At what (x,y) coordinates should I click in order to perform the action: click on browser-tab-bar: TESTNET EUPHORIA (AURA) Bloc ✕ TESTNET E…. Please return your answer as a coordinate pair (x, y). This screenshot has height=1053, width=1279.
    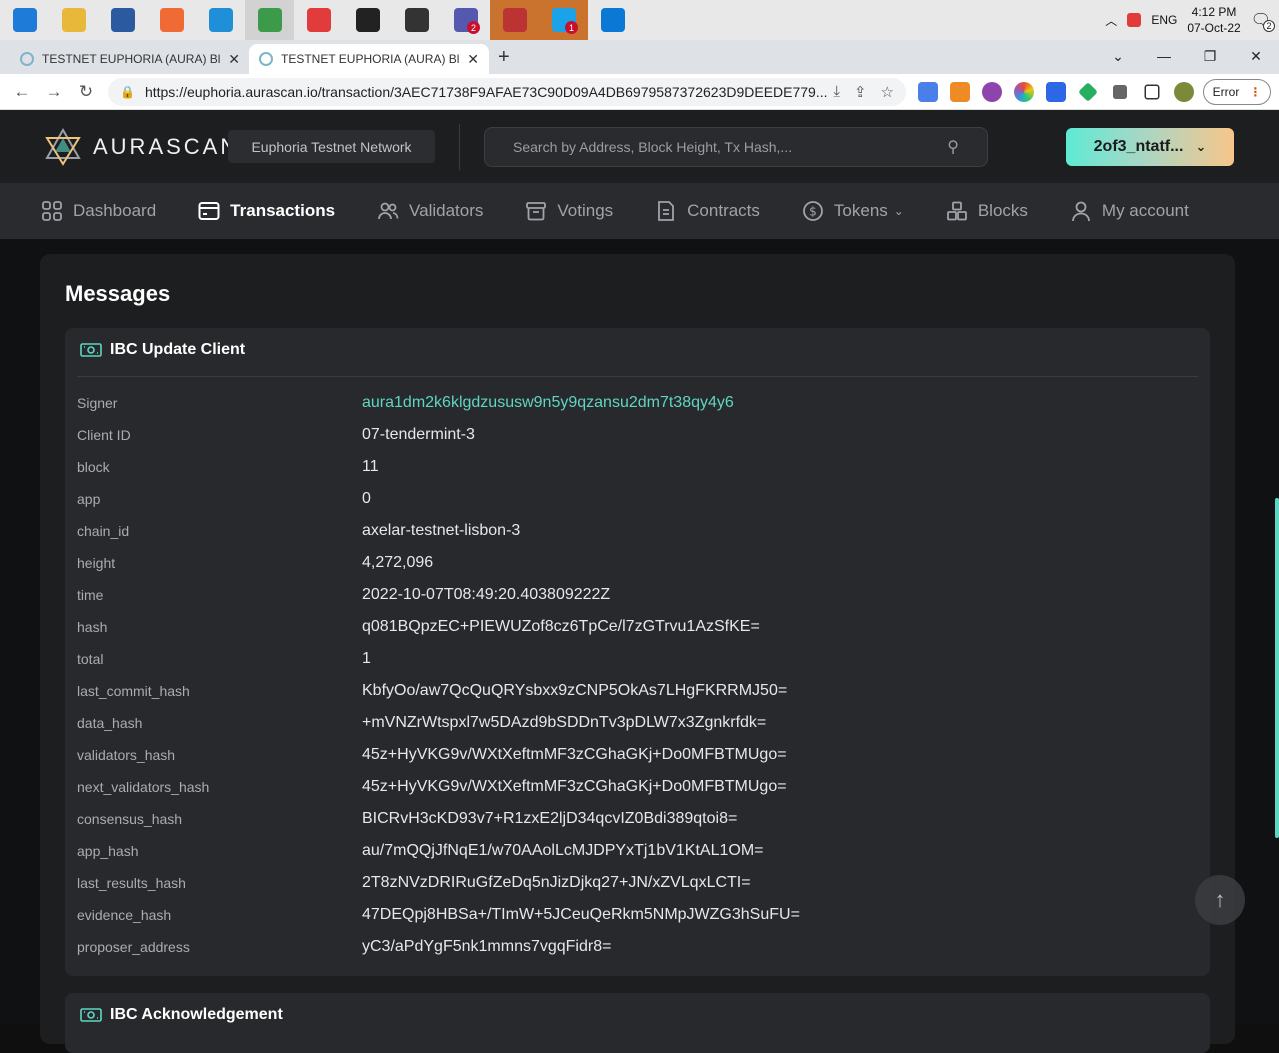
    Looking at the image, I should click on (639, 57).